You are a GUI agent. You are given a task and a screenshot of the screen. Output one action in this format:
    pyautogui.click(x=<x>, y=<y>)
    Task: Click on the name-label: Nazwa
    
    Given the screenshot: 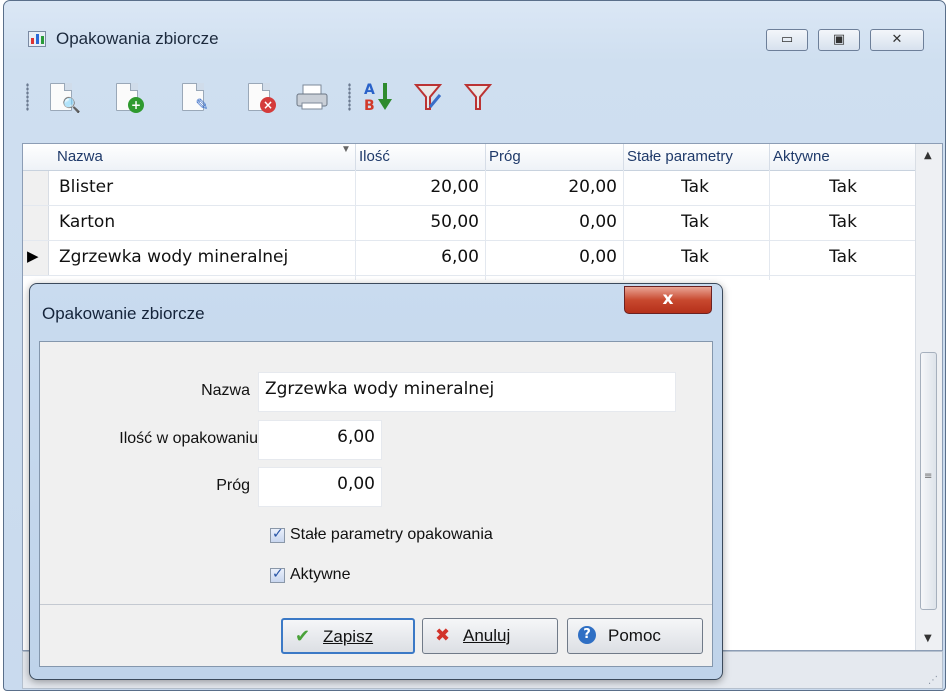 What is the action you would take?
    pyautogui.click(x=225, y=390)
    